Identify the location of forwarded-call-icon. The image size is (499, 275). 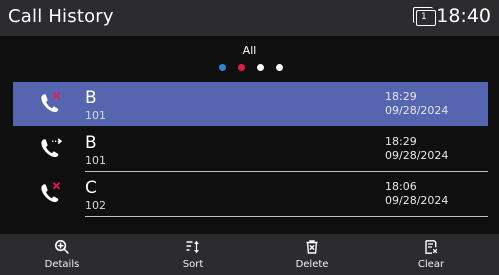
(52, 148).